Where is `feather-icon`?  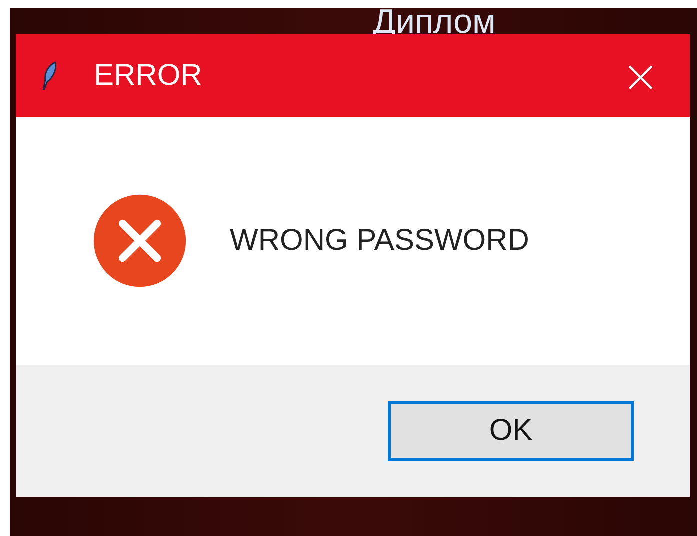
feather-icon is located at coordinates (49, 76).